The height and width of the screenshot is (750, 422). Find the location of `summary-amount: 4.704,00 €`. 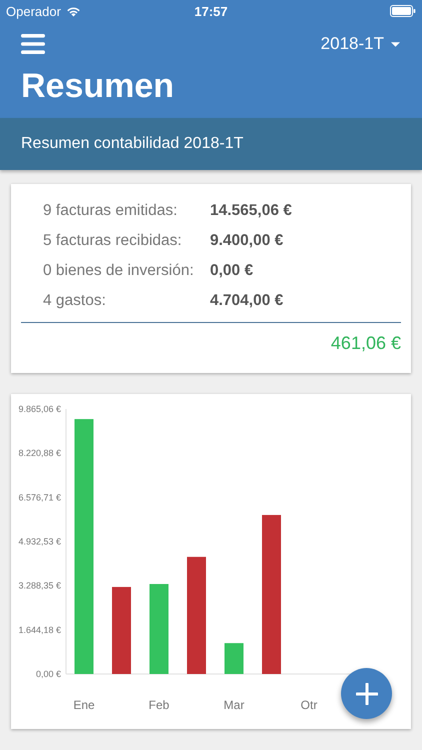

summary-amount: 4.704,00 € is located at coordinates (247, 301).